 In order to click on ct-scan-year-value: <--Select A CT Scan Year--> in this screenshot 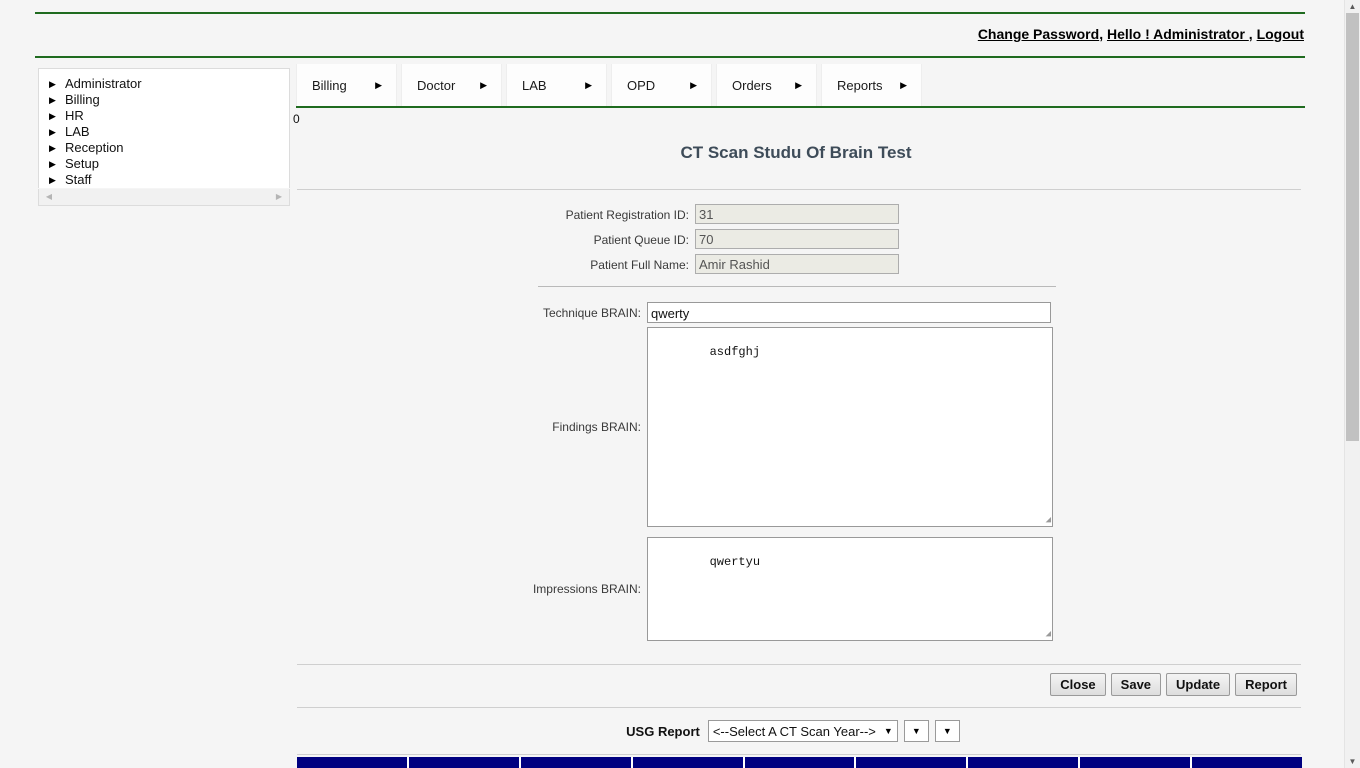, I will do `click(794, 731)`.